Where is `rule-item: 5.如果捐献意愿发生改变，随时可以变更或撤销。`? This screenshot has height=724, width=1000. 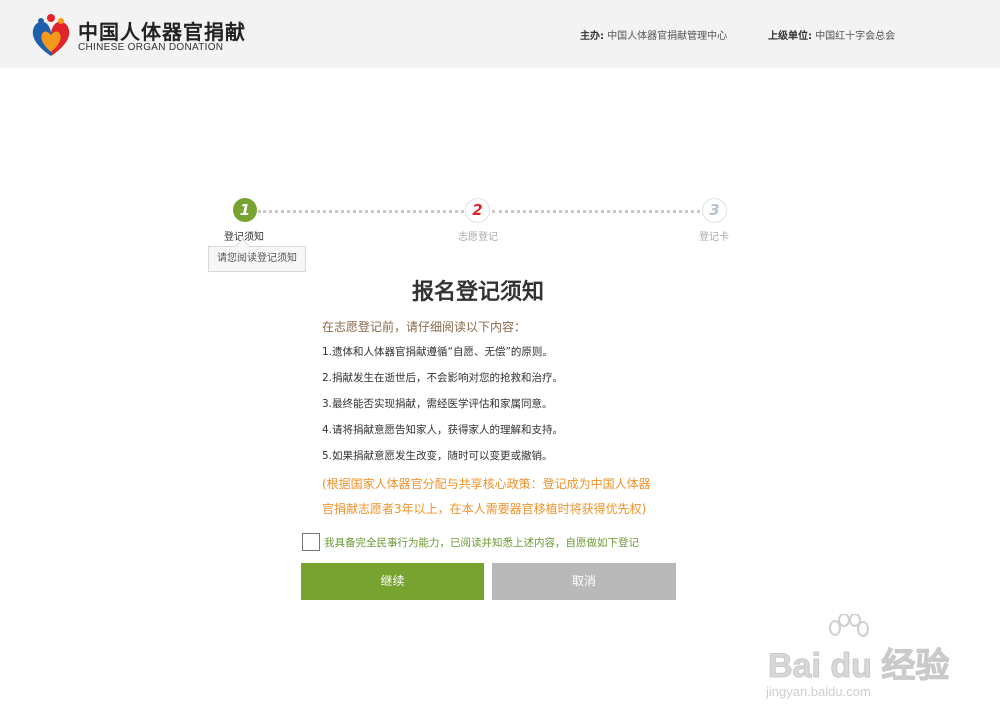 rule-item: 5.如果捐献意愿发生改变，随时可以变更或撤销。 is located at coordinates (437, 456).